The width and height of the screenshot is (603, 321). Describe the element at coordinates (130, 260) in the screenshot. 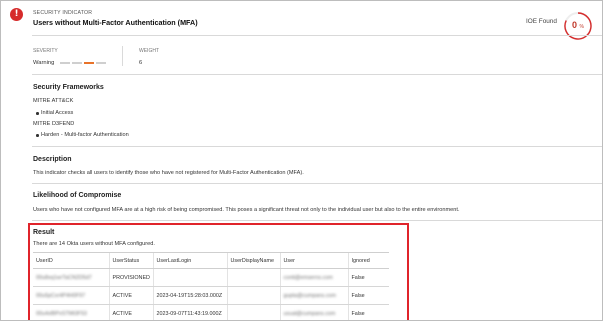

I see `column-header-userstatus: UserStatus` at that location.